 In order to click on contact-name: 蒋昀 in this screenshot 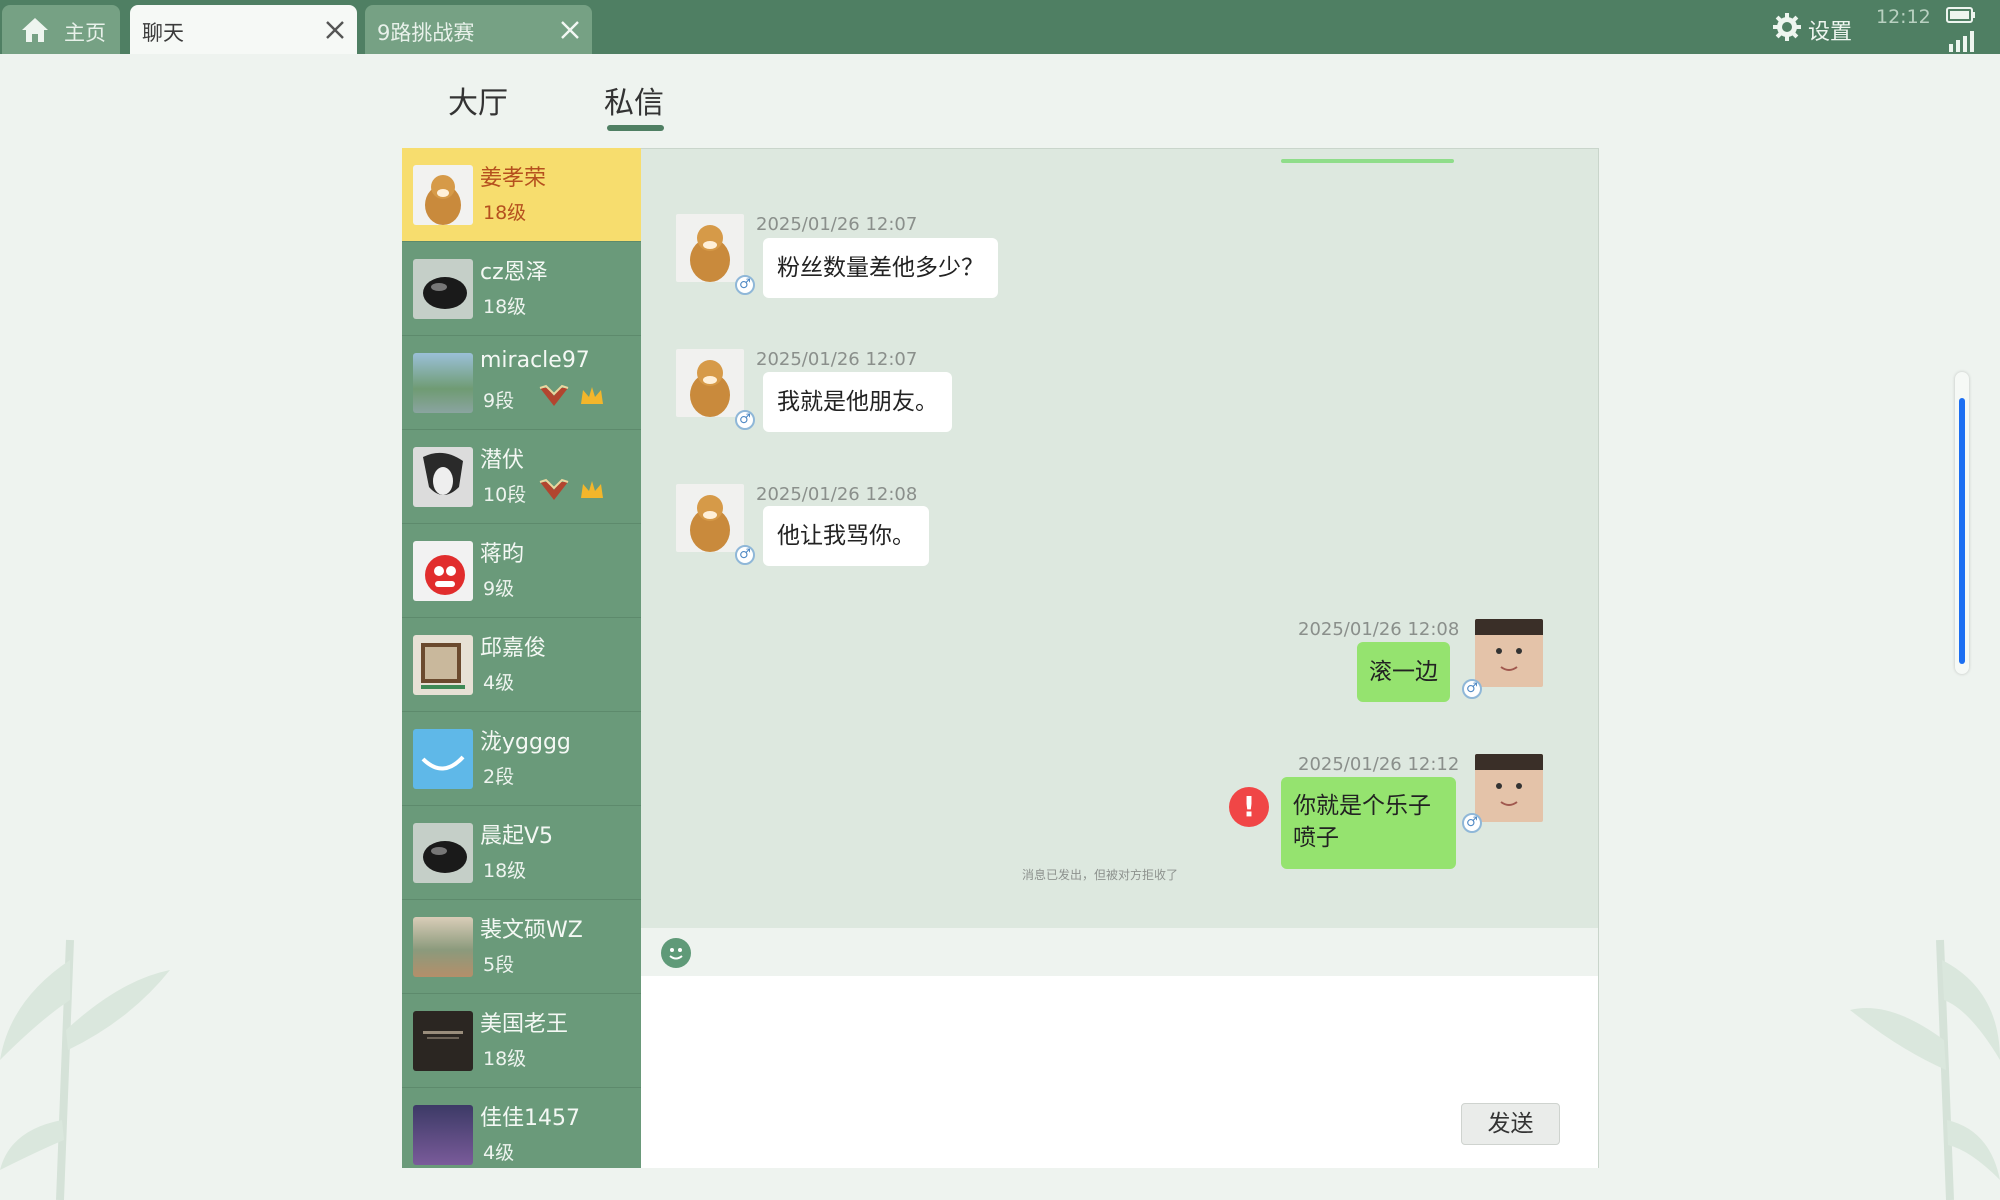, I will do `click(502, 554)`.